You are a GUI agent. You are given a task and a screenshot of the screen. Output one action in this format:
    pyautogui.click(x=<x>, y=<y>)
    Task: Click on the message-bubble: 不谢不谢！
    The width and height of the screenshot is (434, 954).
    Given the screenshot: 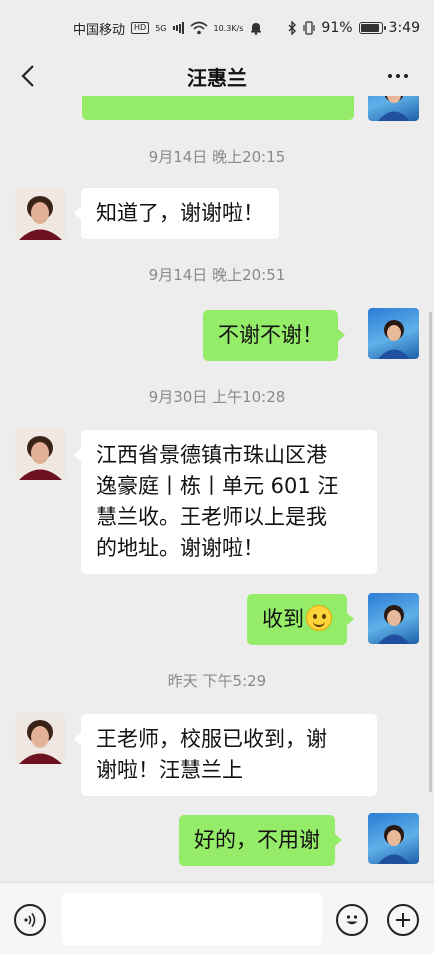 What is the action you would take?
    pyautogui.click(x=274, y=335)
    